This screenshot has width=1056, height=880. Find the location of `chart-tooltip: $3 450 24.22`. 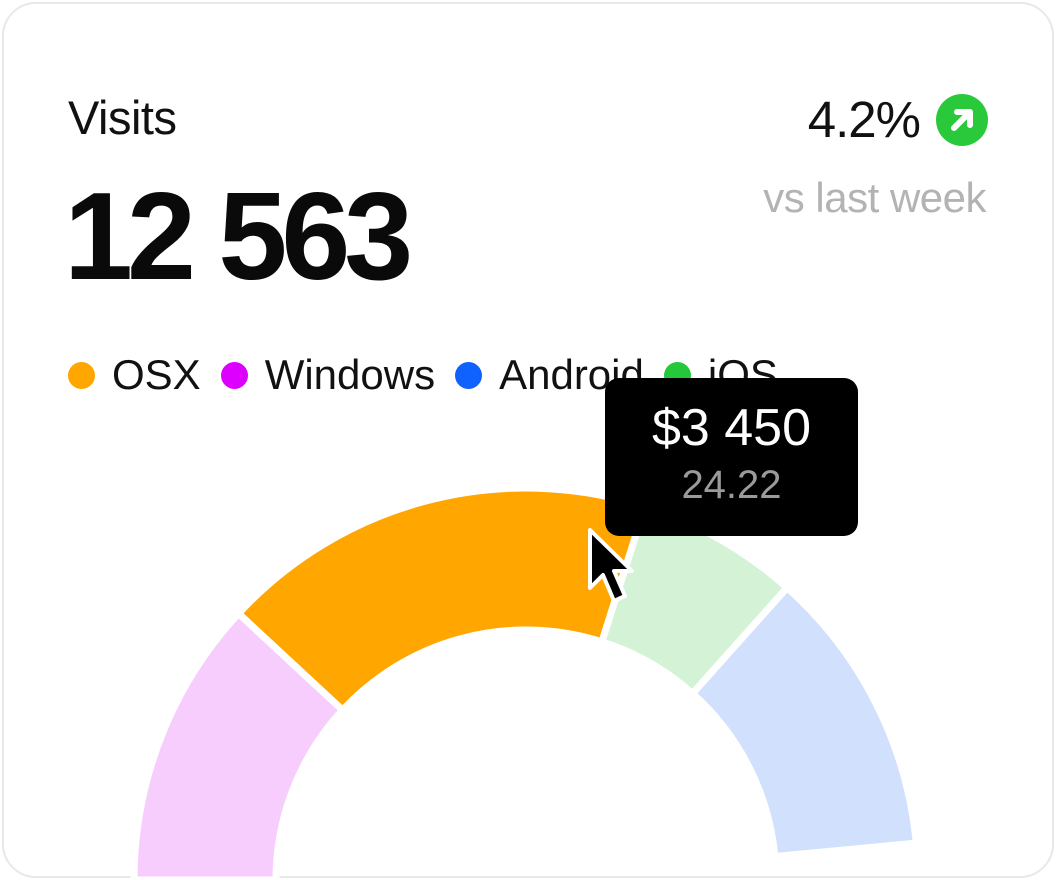

chart-tooltip: $3 450 24.22 is located at coordinates (731, 457).